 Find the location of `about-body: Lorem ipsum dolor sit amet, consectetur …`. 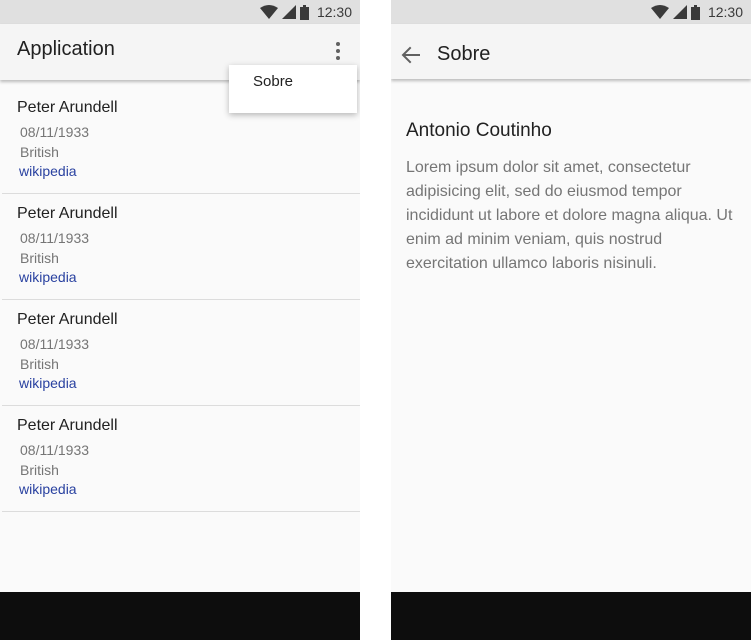

about-body: Lorem ipsum dolor sit amet, consectetur … is located at coordinates (569, 215).